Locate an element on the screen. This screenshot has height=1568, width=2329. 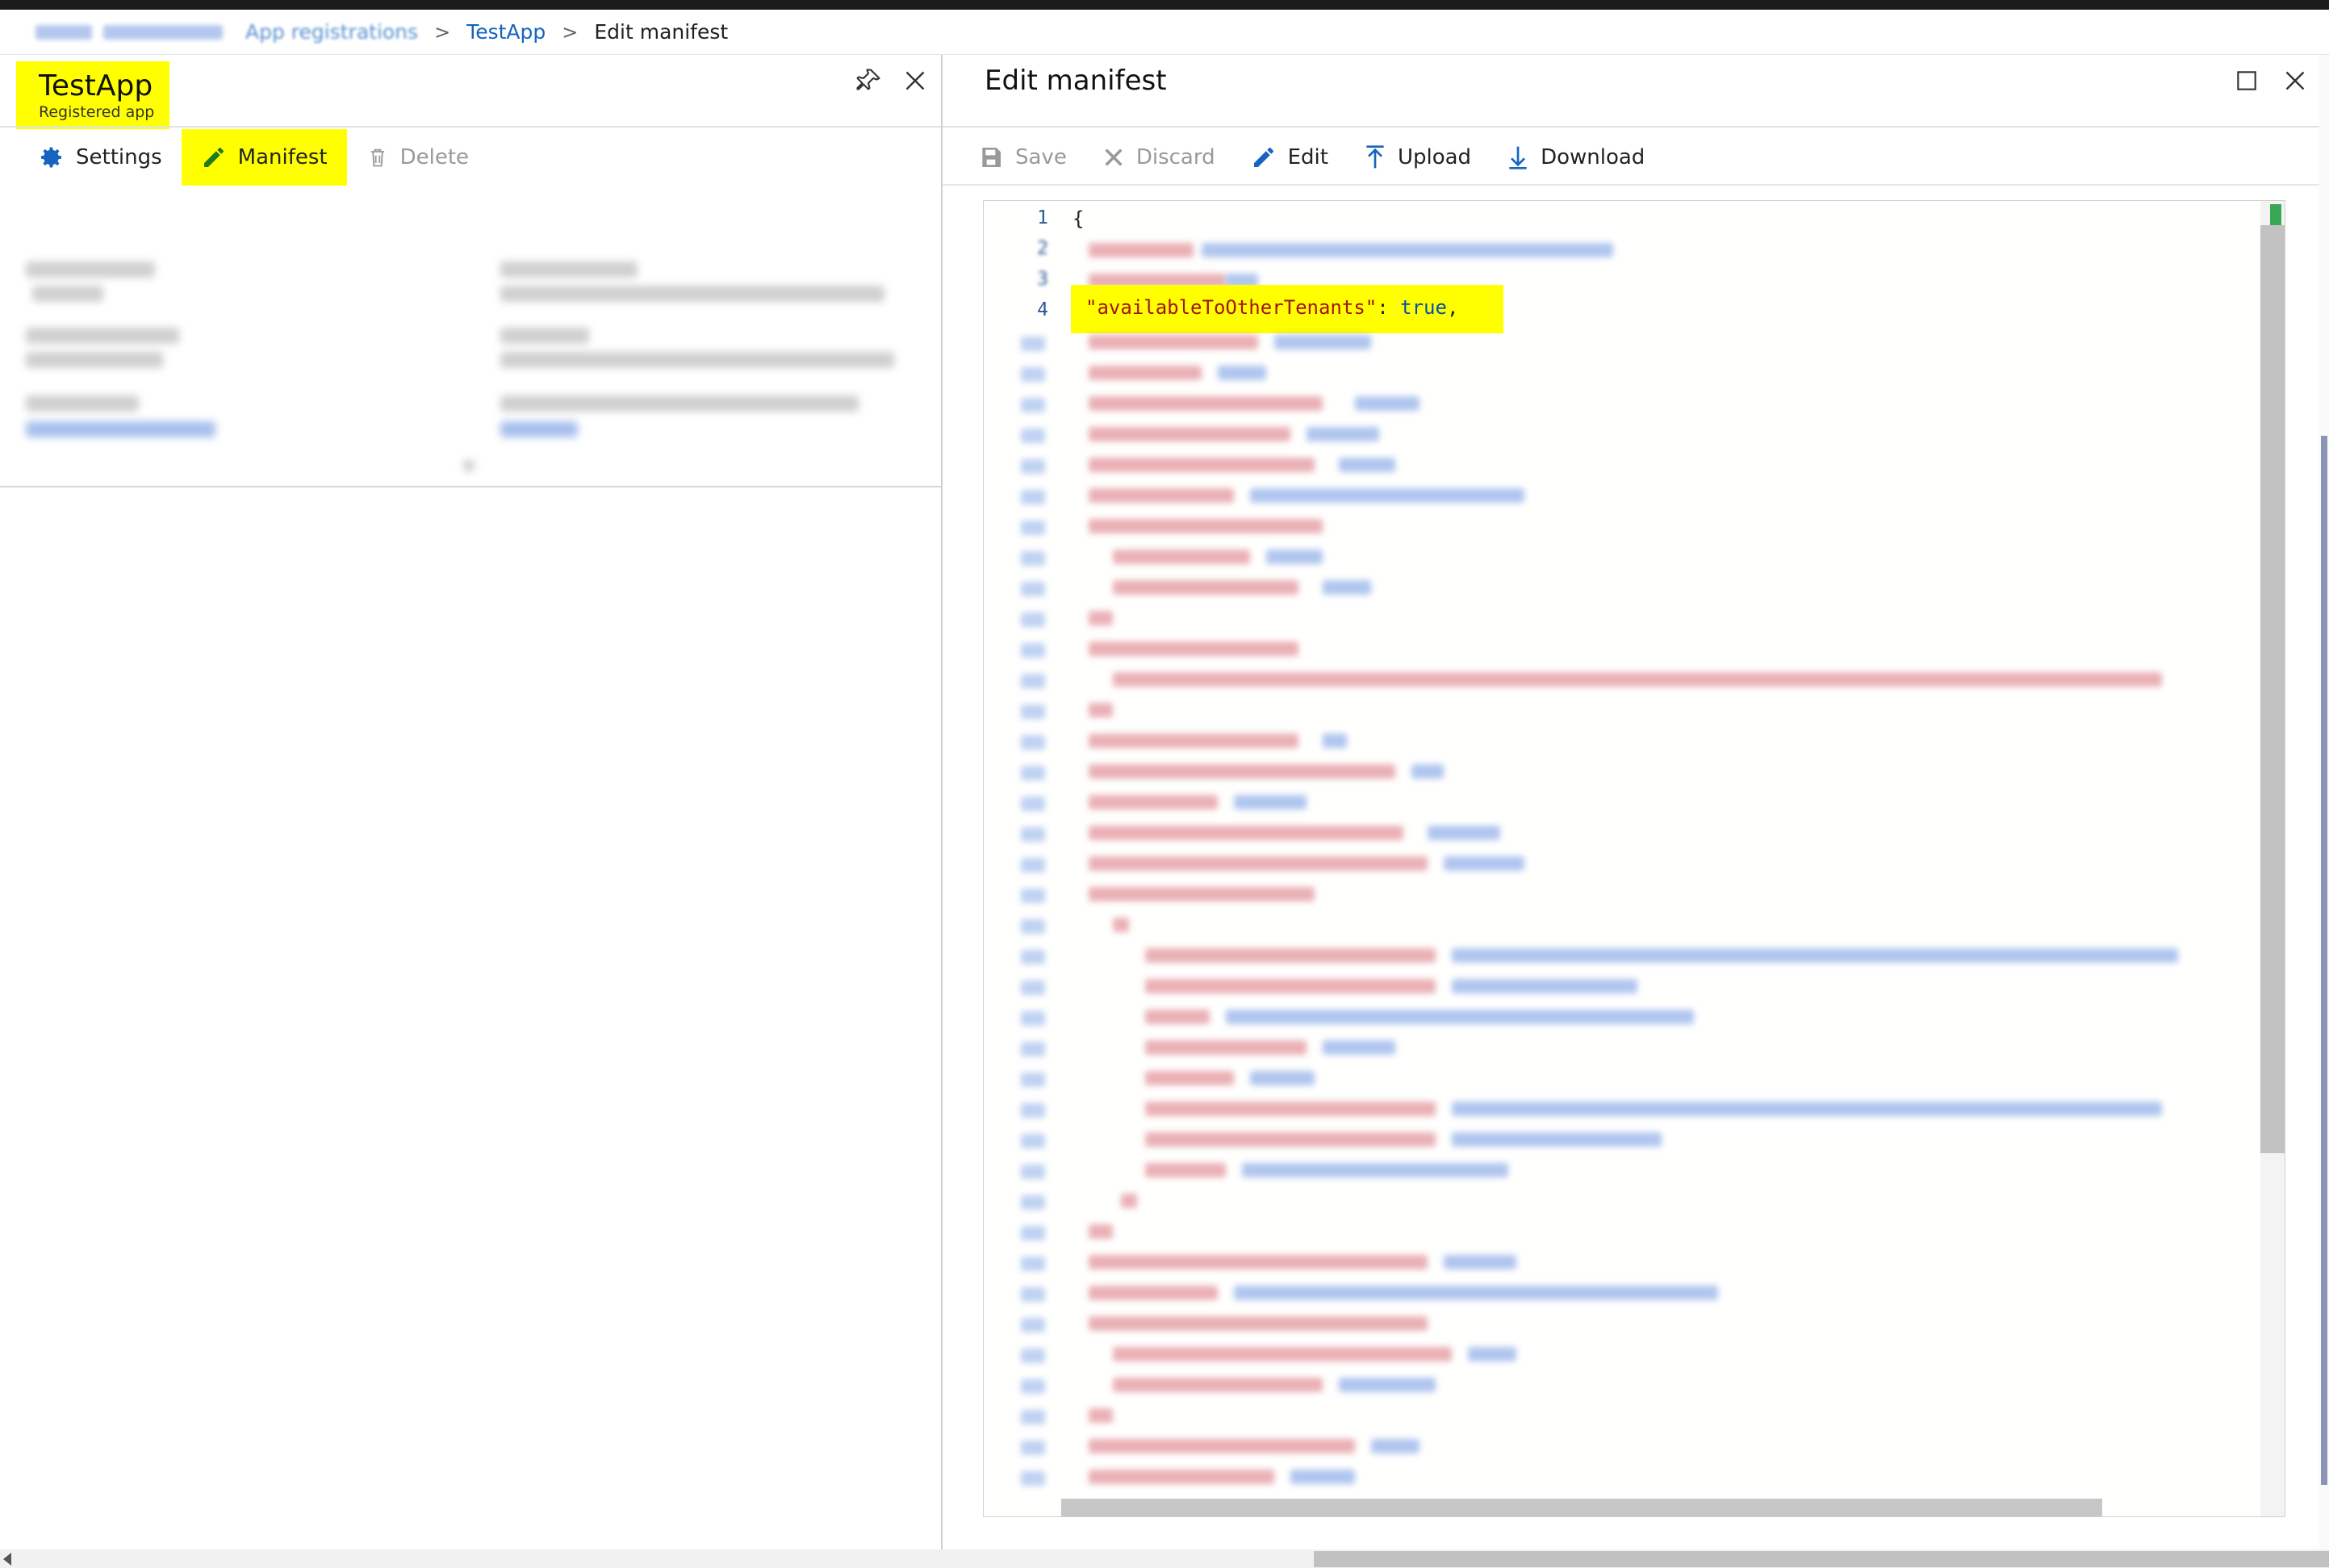
breadcrumb-item-testapp: TestApp is located at coordinates (506, 32).